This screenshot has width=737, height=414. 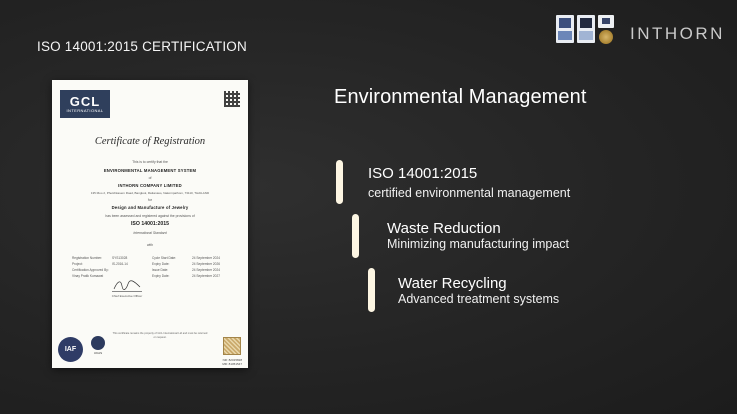 What do you see at coordinates (478, 244) in the screenshot?
I see `feature-description: Minimizing manufacturing impact` at bounding box center [478, 244].